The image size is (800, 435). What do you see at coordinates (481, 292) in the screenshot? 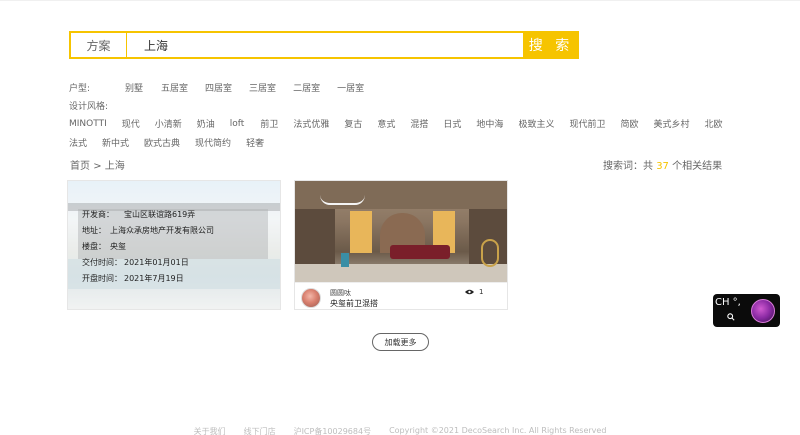
I see `view-count-value: 1` at bounding box center [481, 292].